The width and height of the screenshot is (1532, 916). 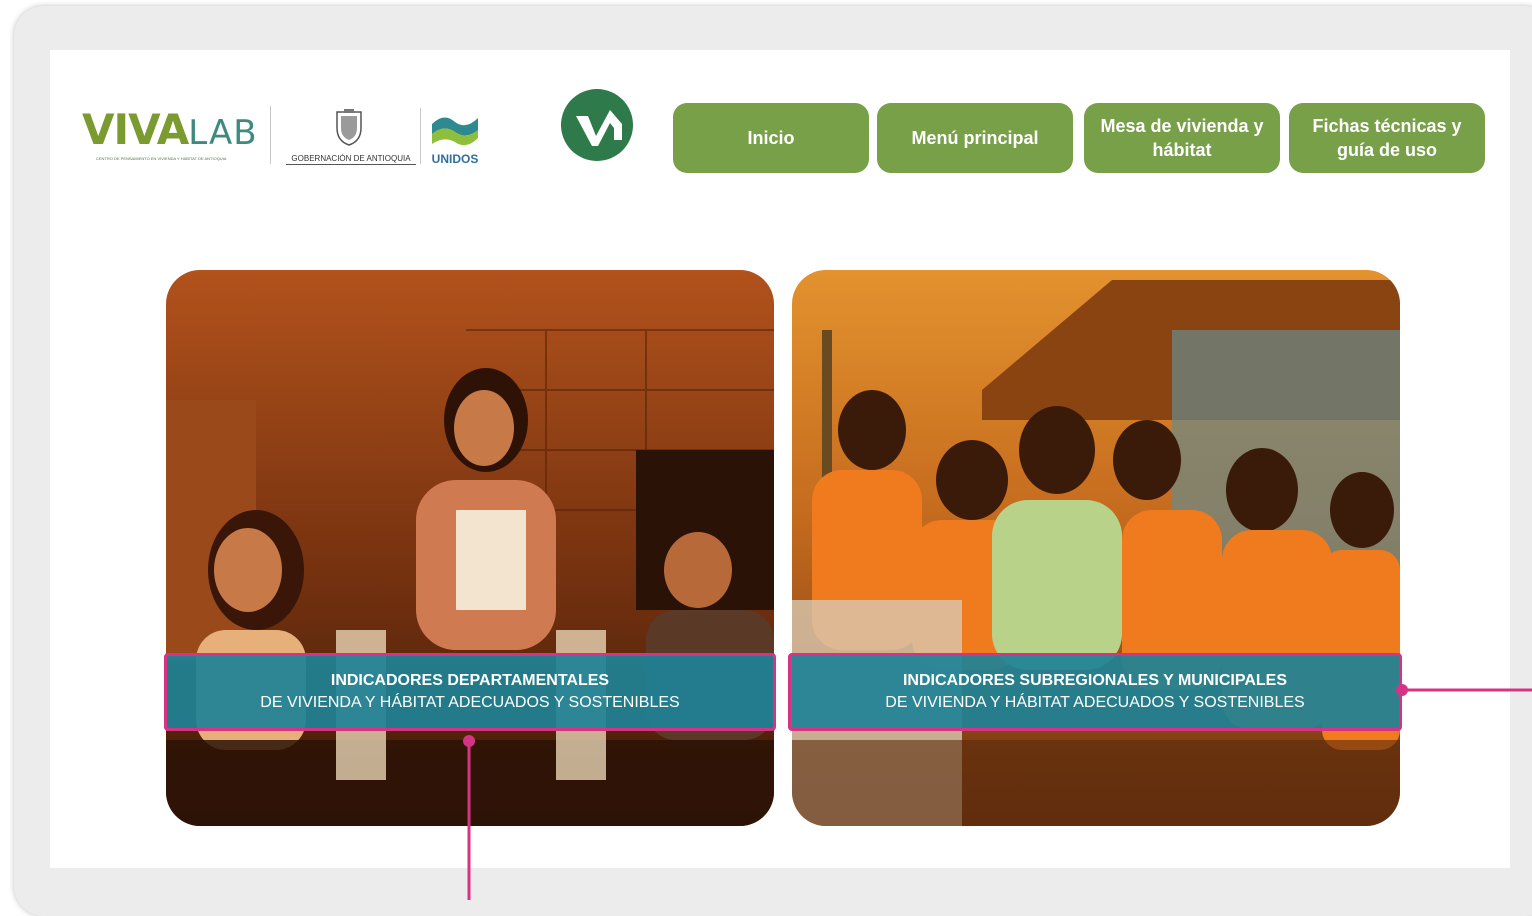 What do you see at coordinates (349, 127) in the screenshot?
I see `coat-of-arms-icon` at bounding box center [349, 127].